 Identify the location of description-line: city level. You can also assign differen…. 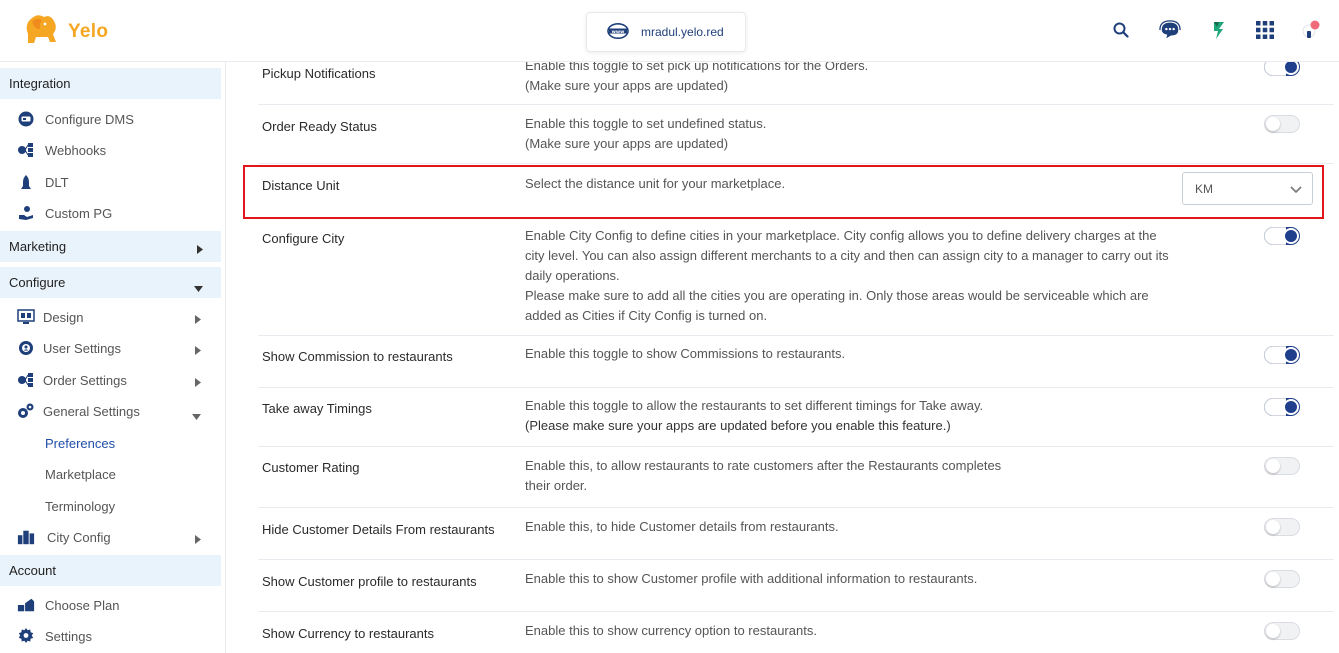
(847, 255).